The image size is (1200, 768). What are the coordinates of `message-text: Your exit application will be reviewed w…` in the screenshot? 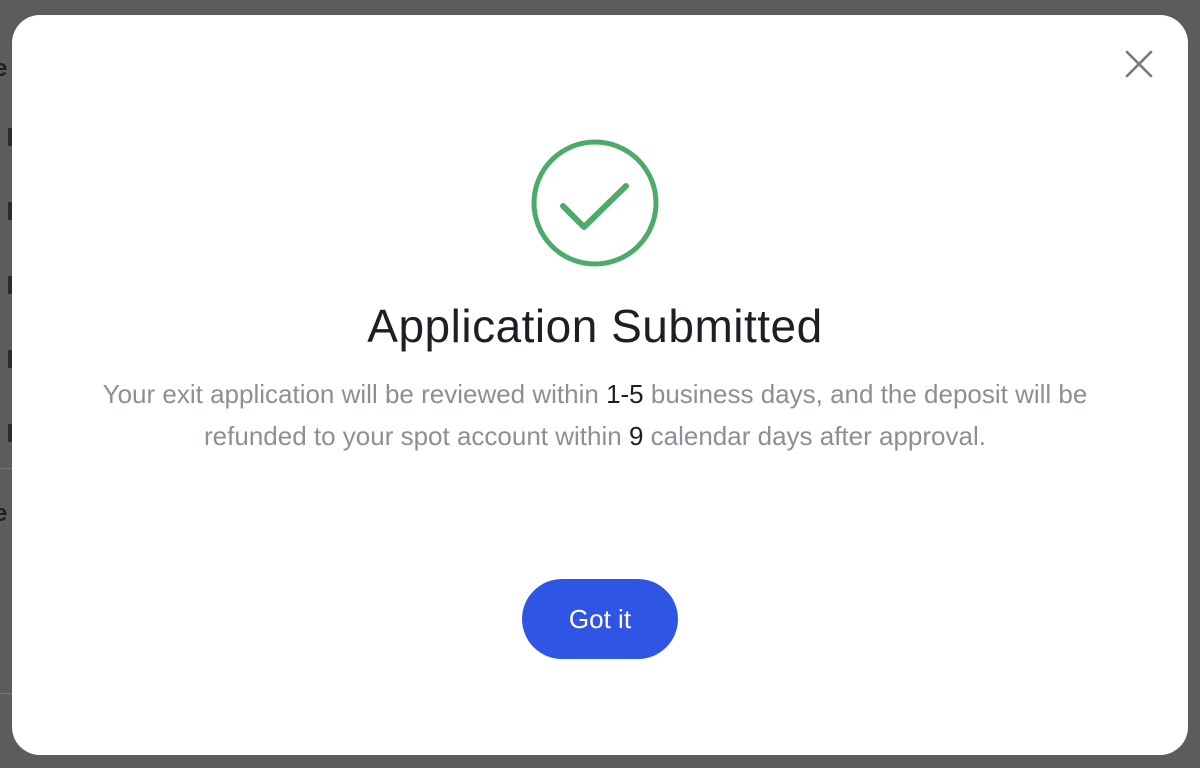 It's located at (354, 394).